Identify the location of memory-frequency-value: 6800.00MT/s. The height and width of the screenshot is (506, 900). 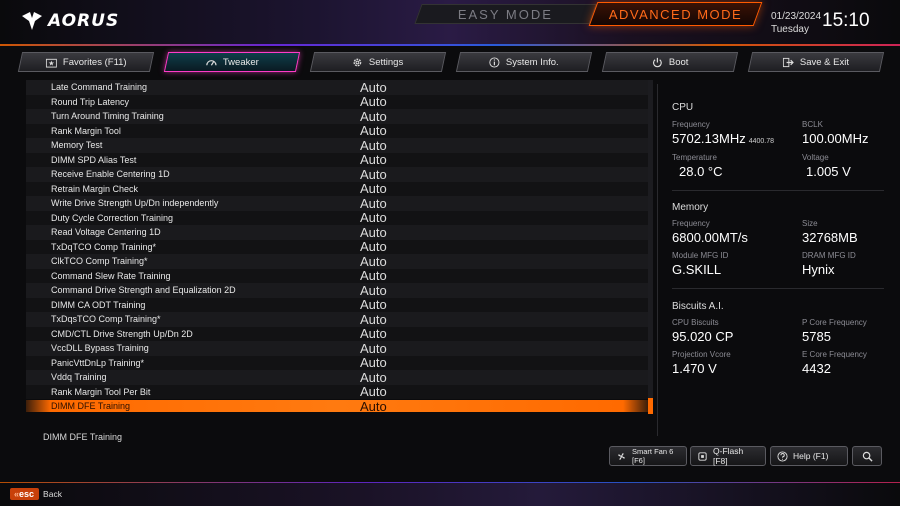
(710, 237).